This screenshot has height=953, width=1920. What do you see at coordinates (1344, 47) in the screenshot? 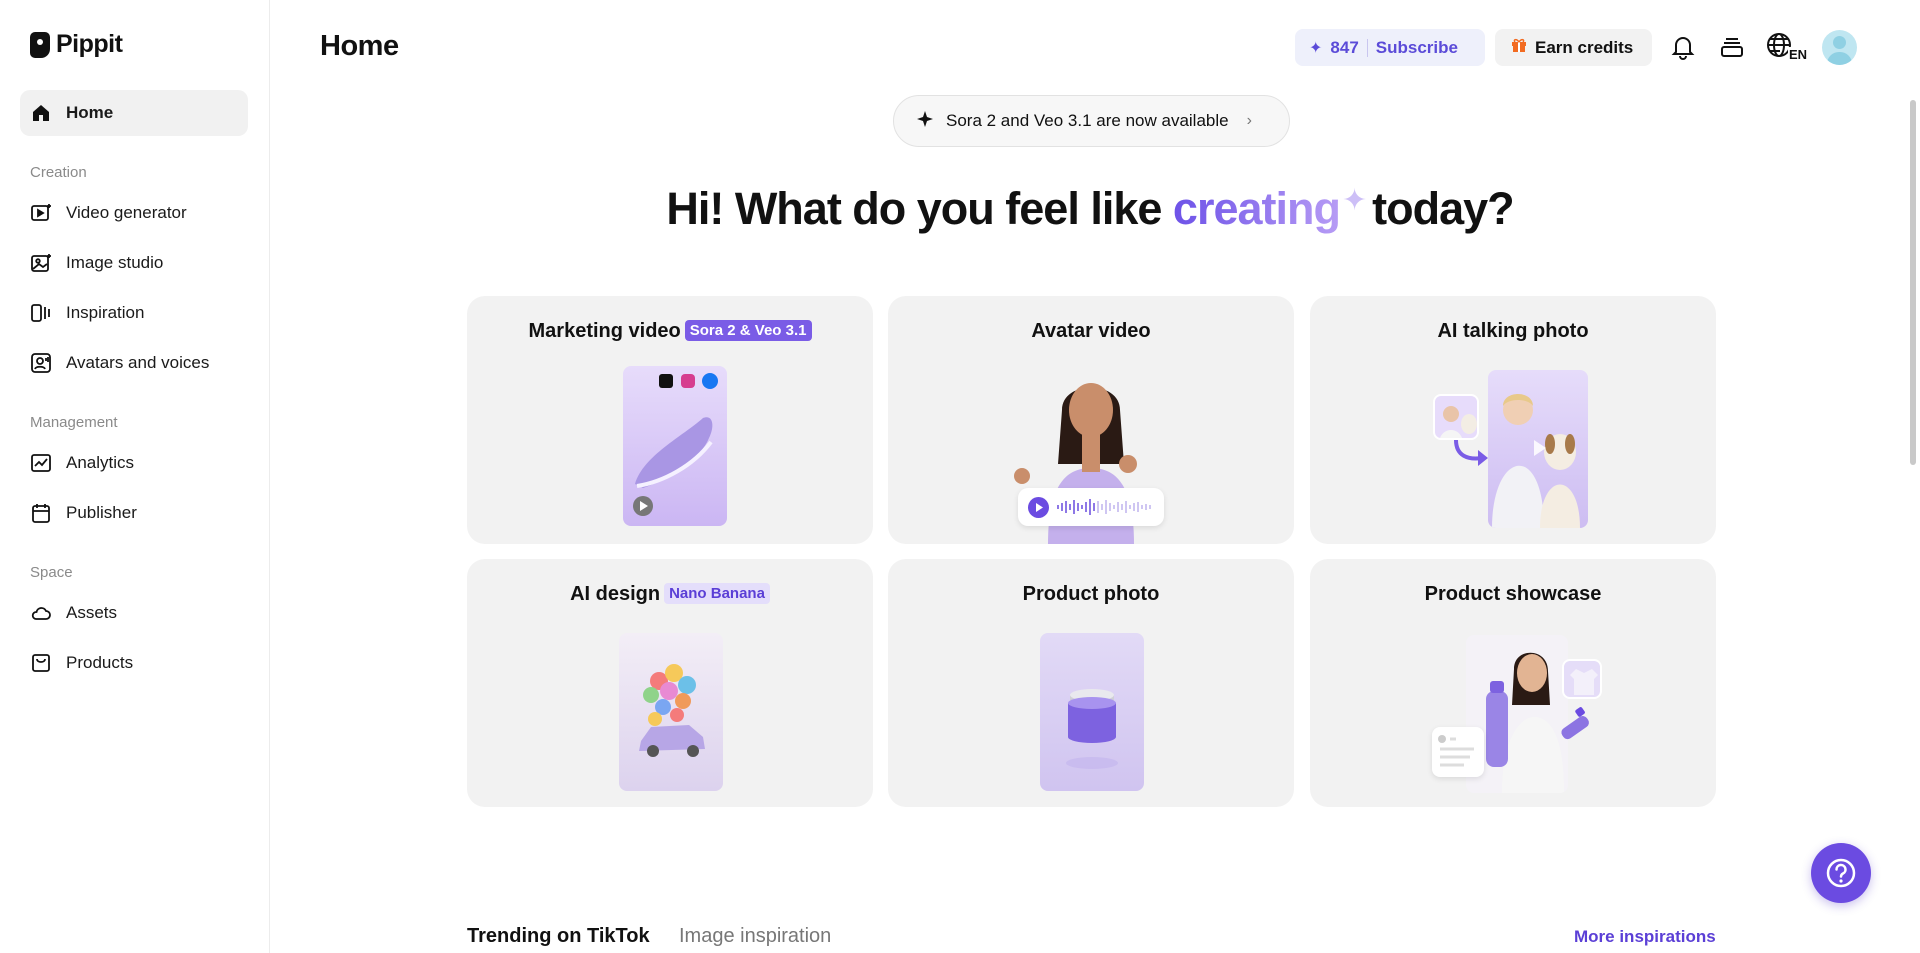
I see `credits-count: 847` at bounding box center [1344, 47].